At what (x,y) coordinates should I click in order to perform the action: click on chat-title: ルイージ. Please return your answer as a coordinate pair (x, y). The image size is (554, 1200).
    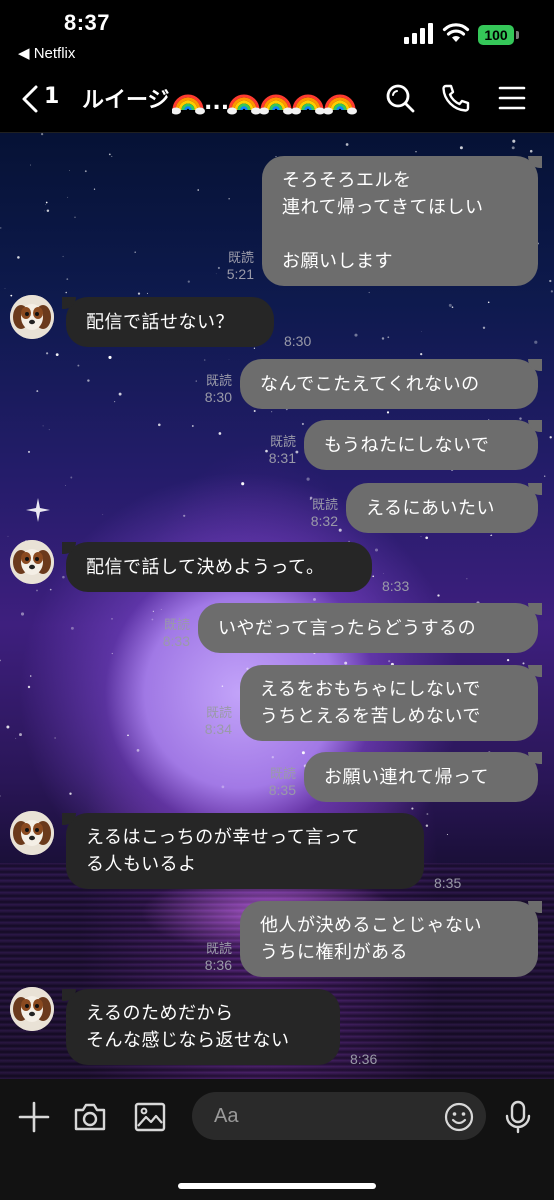
    Looking at the image, I should click on (126, 98).